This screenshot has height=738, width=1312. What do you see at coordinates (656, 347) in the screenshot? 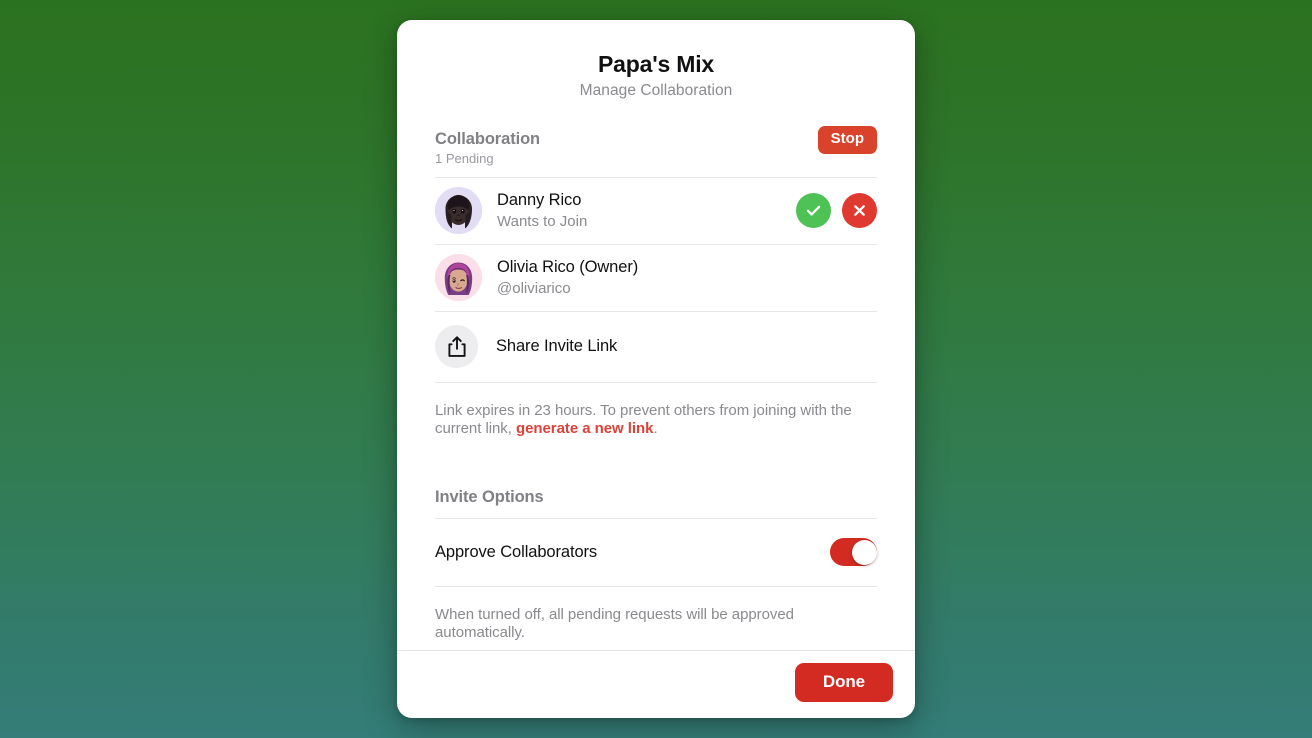
I see `share-invite-link-row: Share Invite Link` at bounding box center [656, 347].